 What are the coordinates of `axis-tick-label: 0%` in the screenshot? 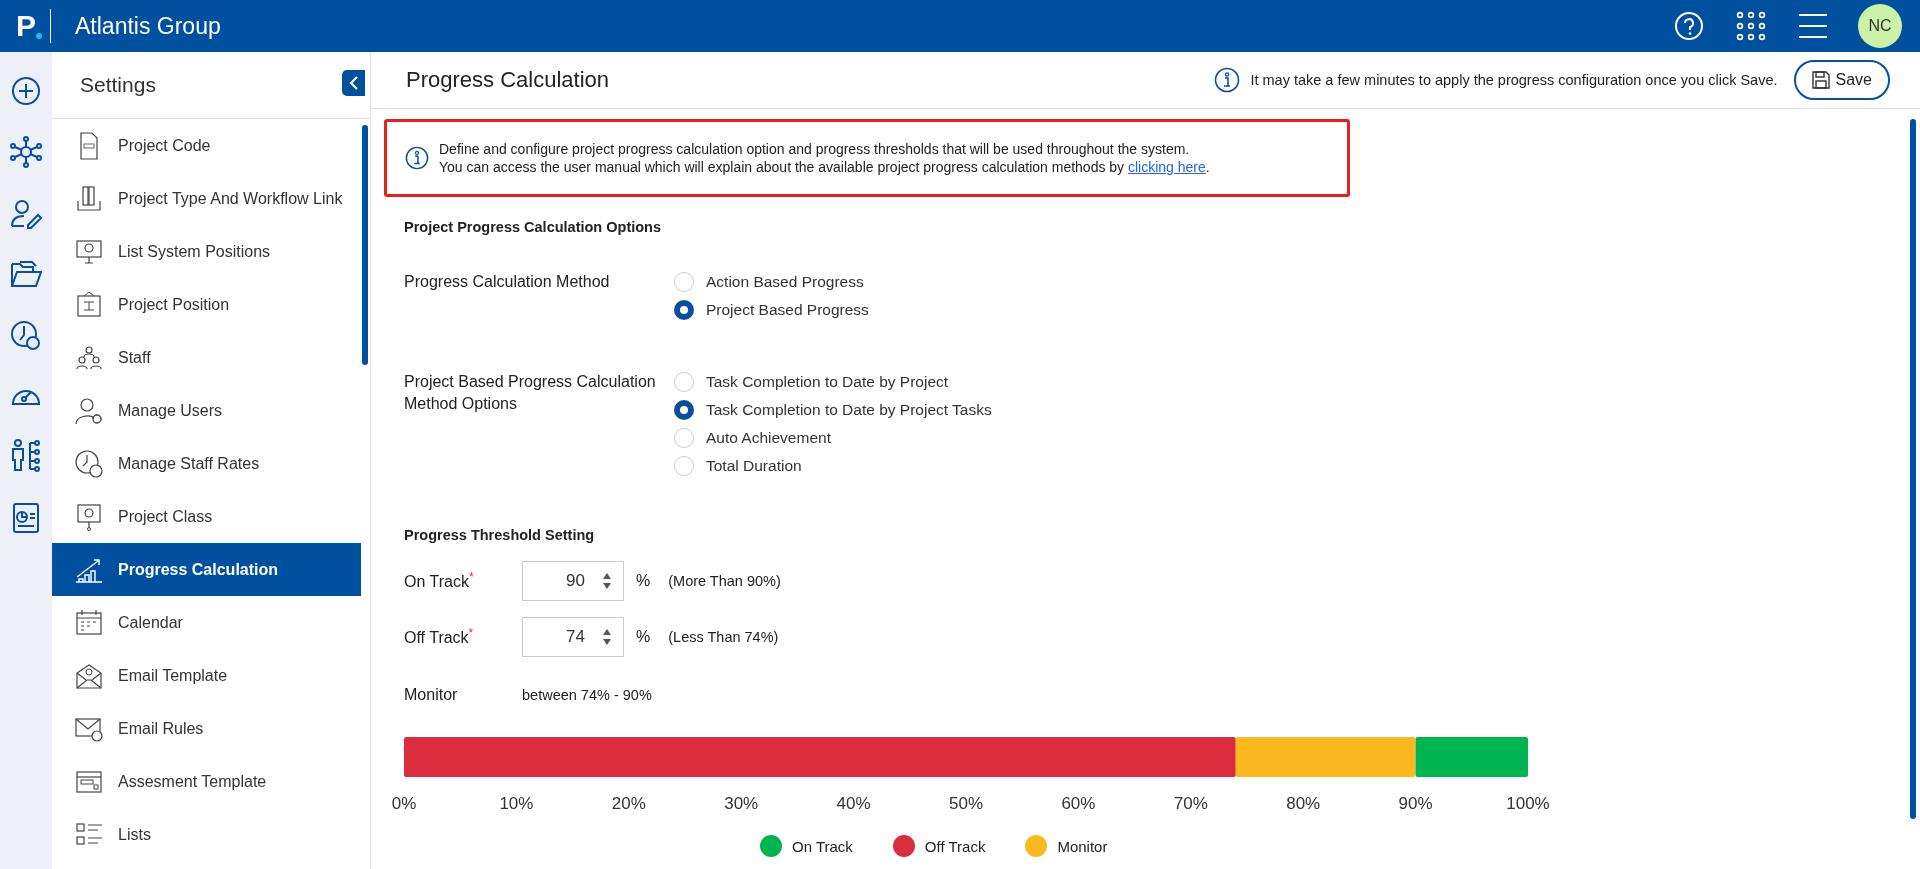 It's located at (404, 803).